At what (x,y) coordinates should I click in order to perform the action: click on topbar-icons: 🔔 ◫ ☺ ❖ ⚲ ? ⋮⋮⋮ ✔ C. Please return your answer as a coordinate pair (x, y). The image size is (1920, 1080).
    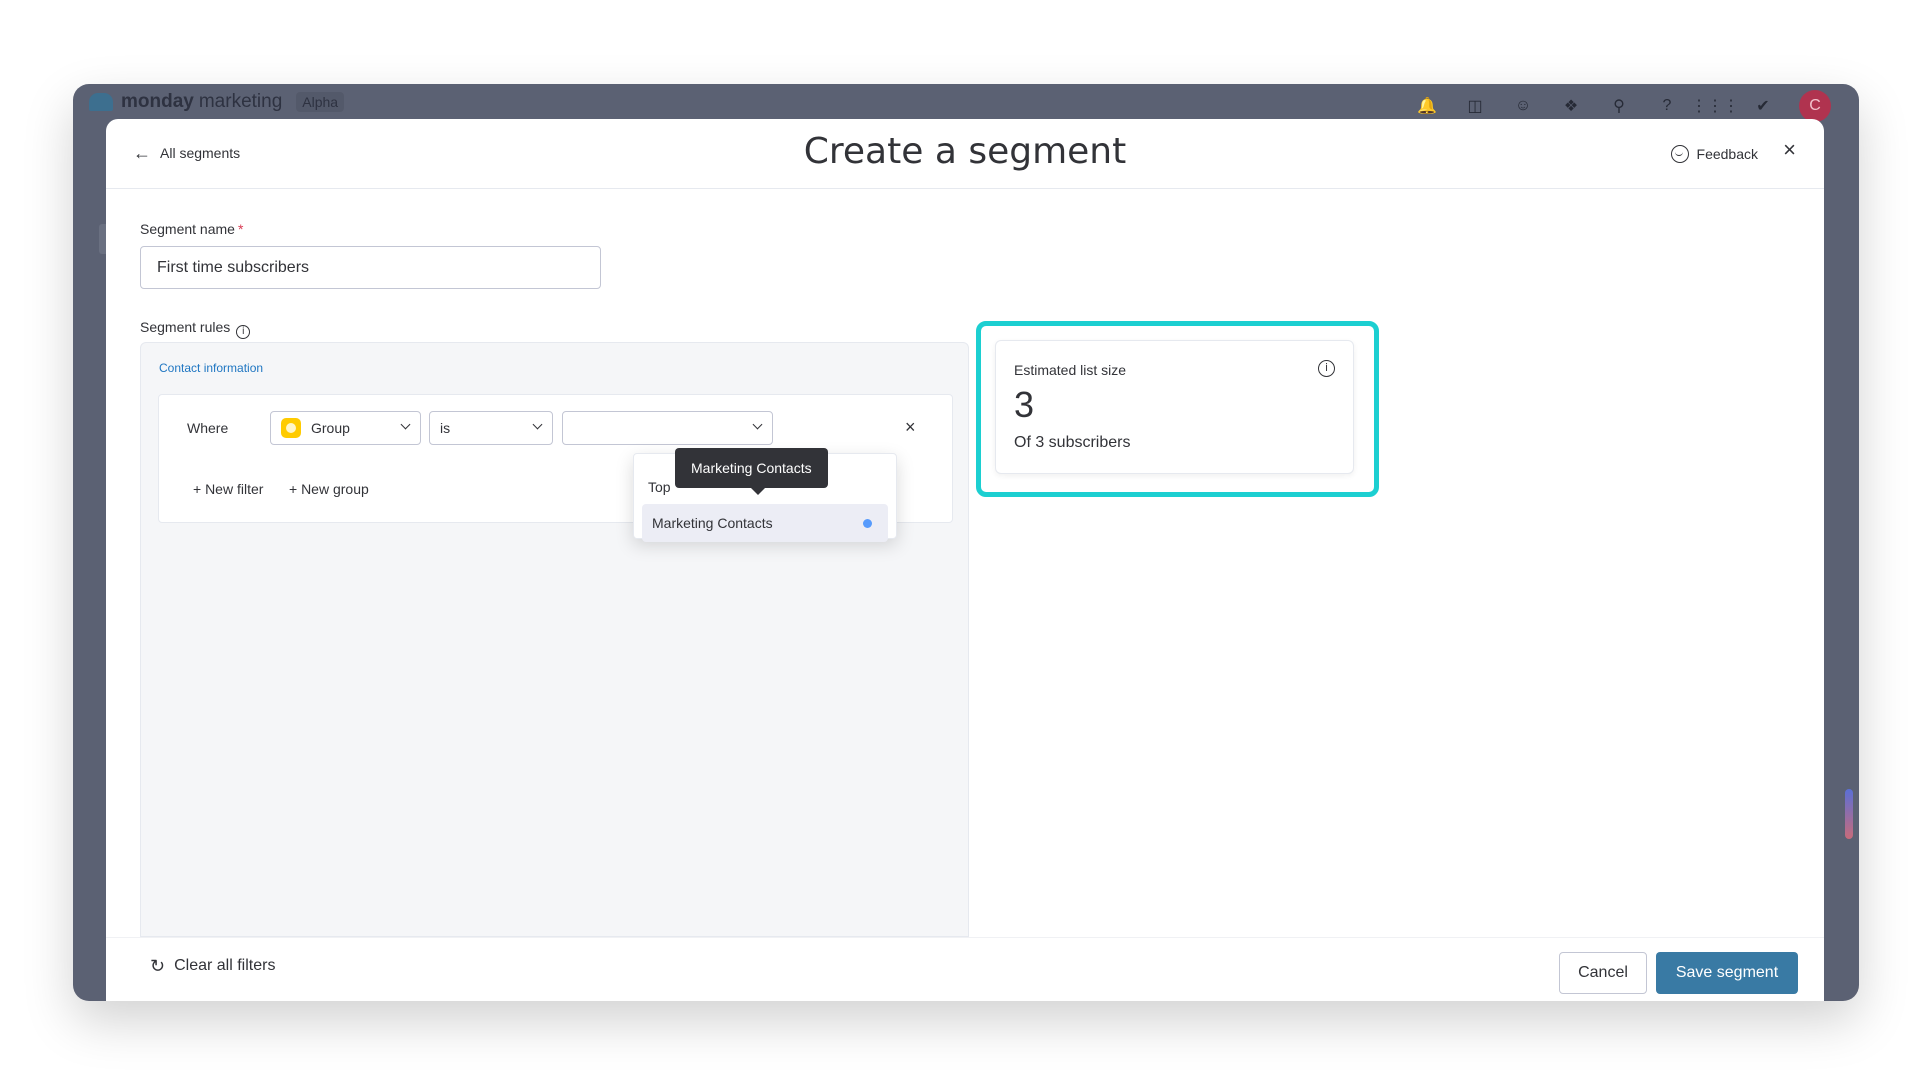
    Looking at the image, I should click on (1623, 106).